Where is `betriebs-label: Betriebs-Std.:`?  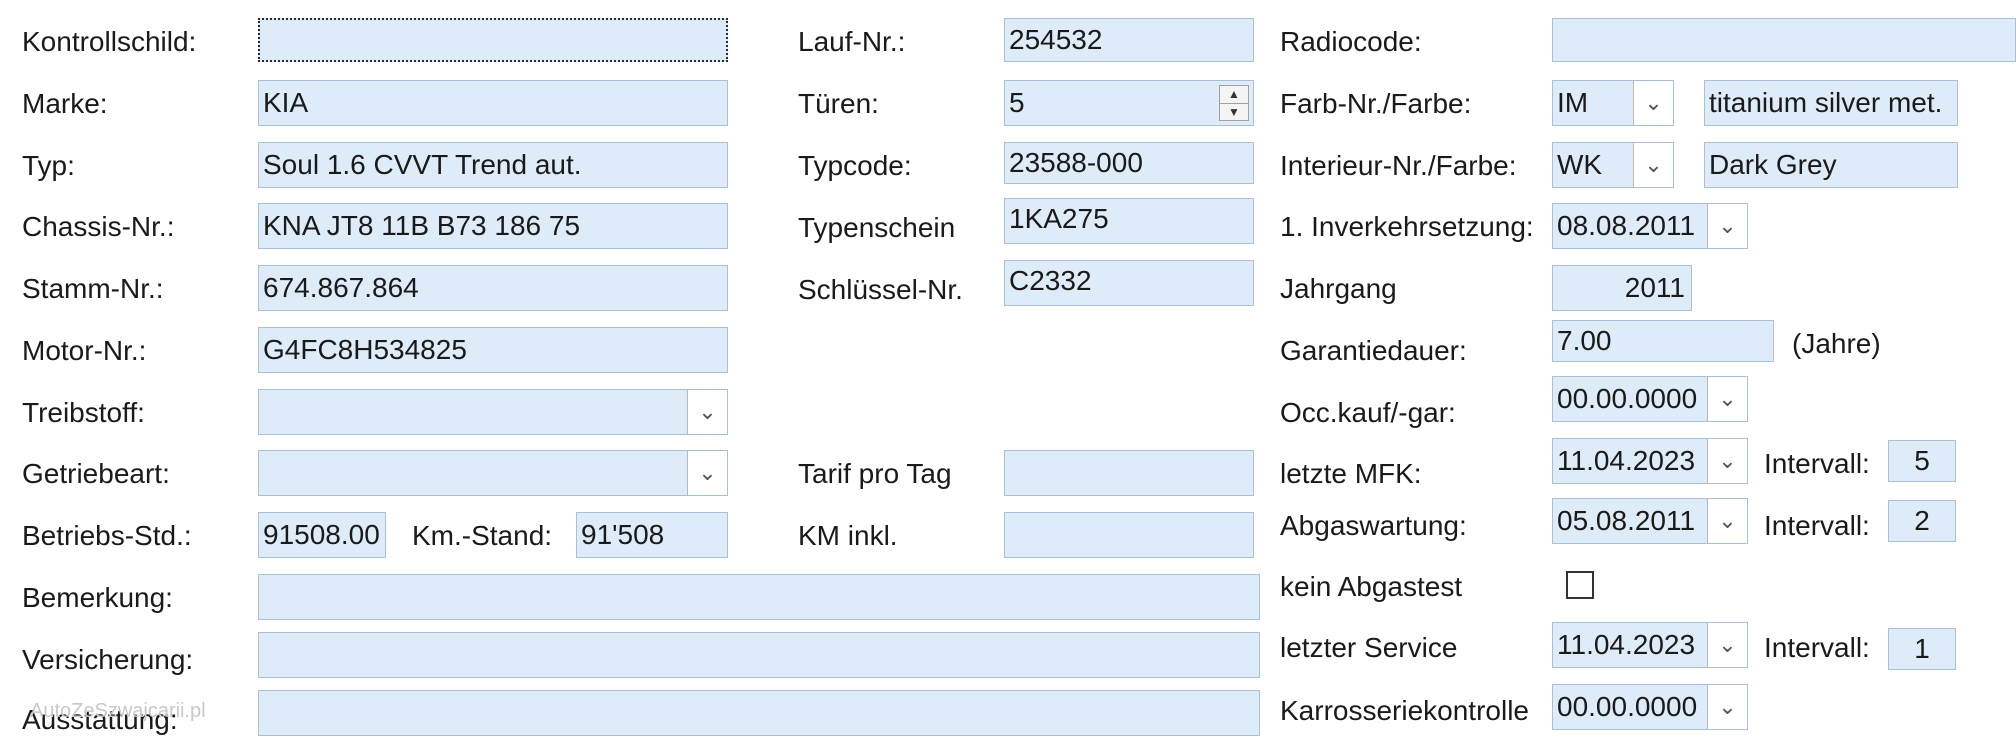 betriebs-label: Betriebs-Std.: is located at coordinates (107, 535).